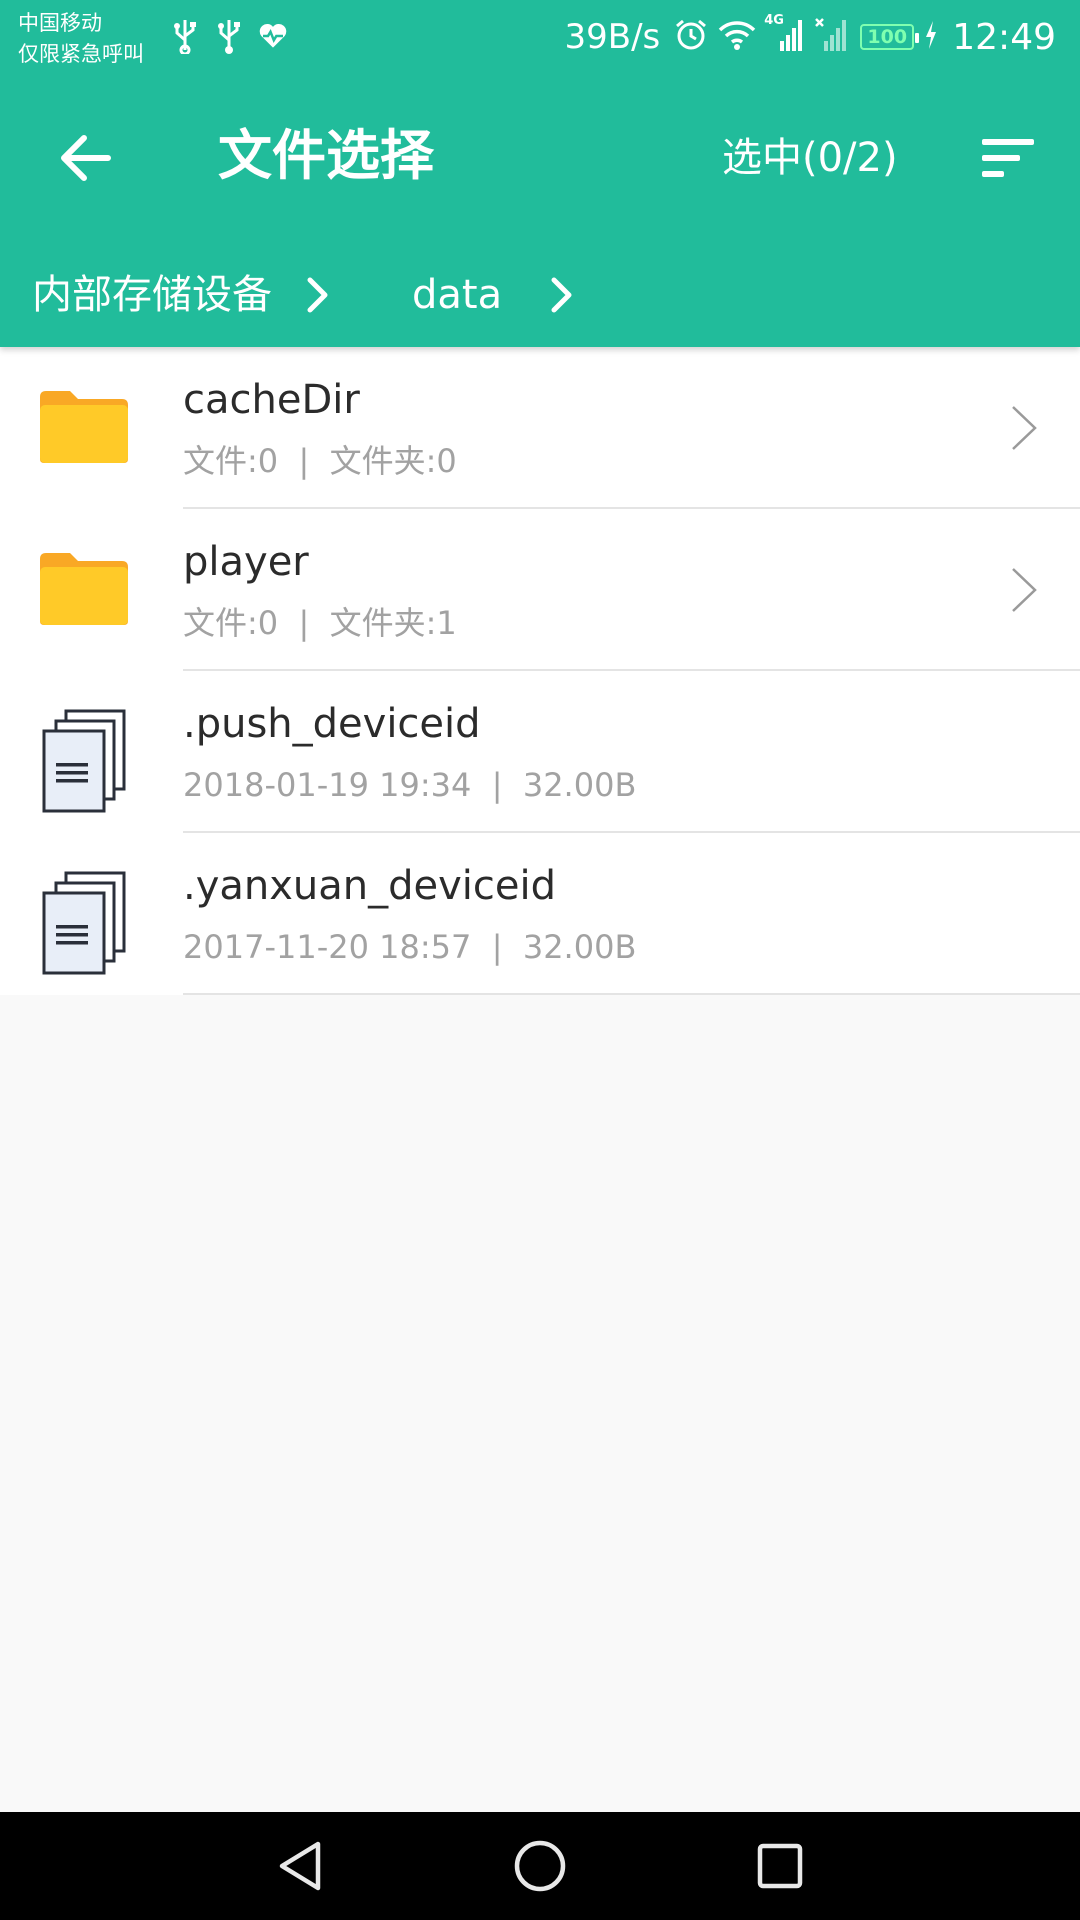 The height and width of the screenshot is (1920, 1080). Describe the element at coordinates (370, 886) in the screenshot. I see `file-name: .yanxuan_deviceid` at that location.